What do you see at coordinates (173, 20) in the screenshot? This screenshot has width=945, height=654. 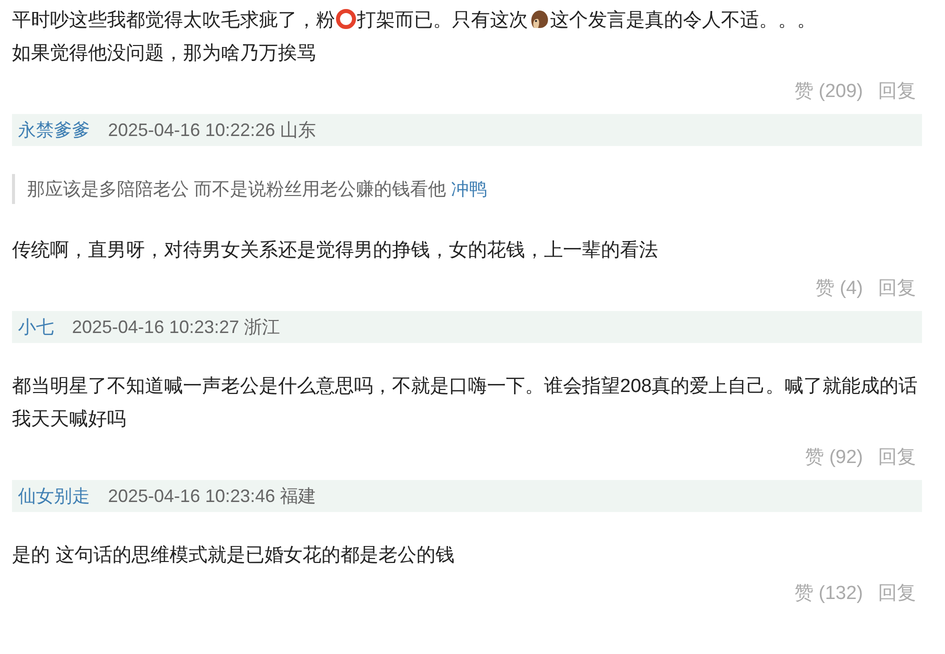 I see `comment-text: 平时吵这些我都觉得太吹毛求疵了，粉` at bounding box center [173, 20].